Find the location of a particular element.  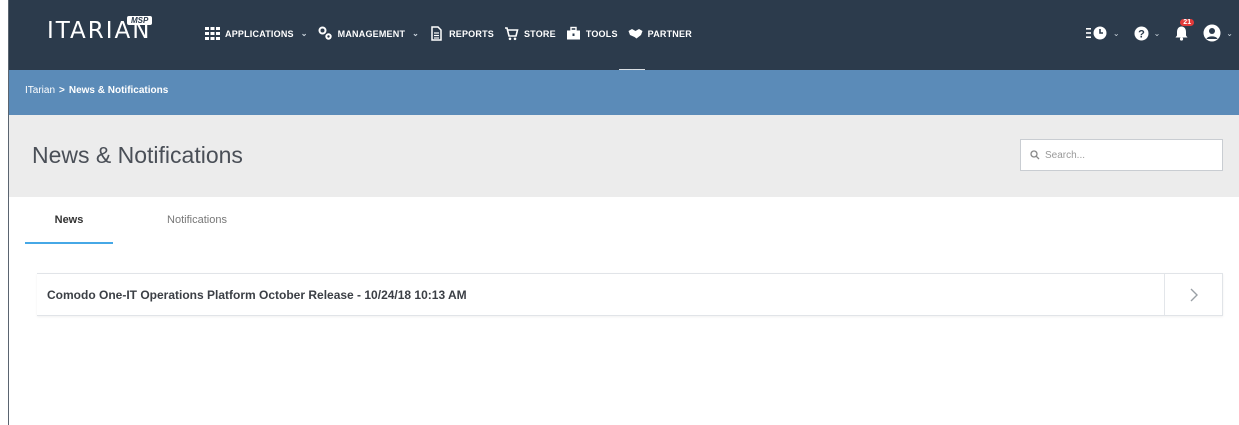

nav-tools: TOOLS is located at coordinates (592, 33).